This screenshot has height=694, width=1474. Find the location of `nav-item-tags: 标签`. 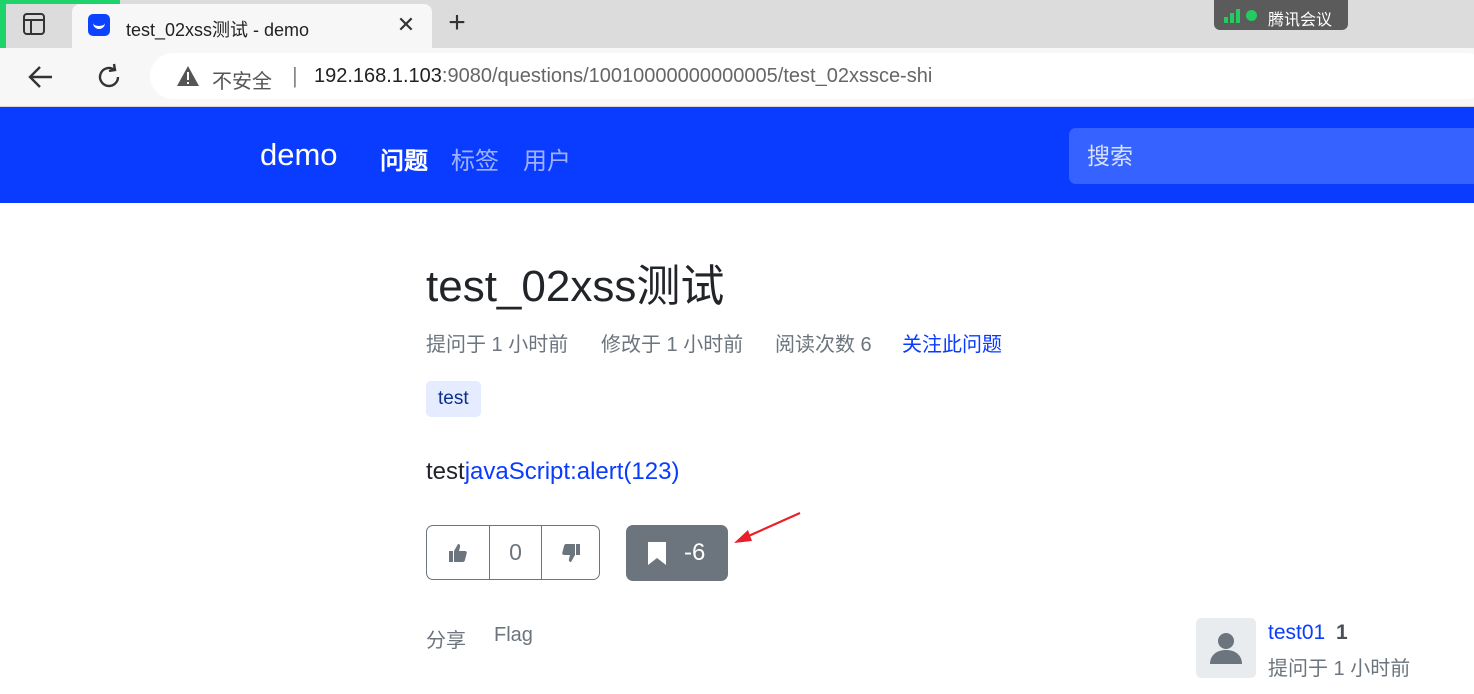

nav-item-tags: 标签 is located at coordinates (475, 158).